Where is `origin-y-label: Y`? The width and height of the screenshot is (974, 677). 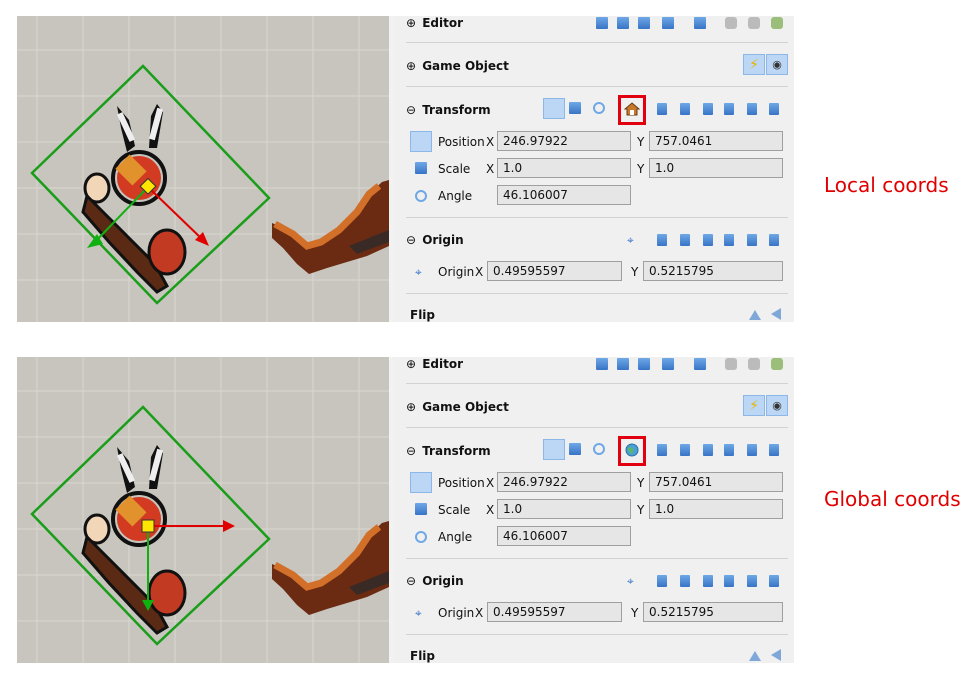
origin-y-label: Y is located at coordinates (635, 613).